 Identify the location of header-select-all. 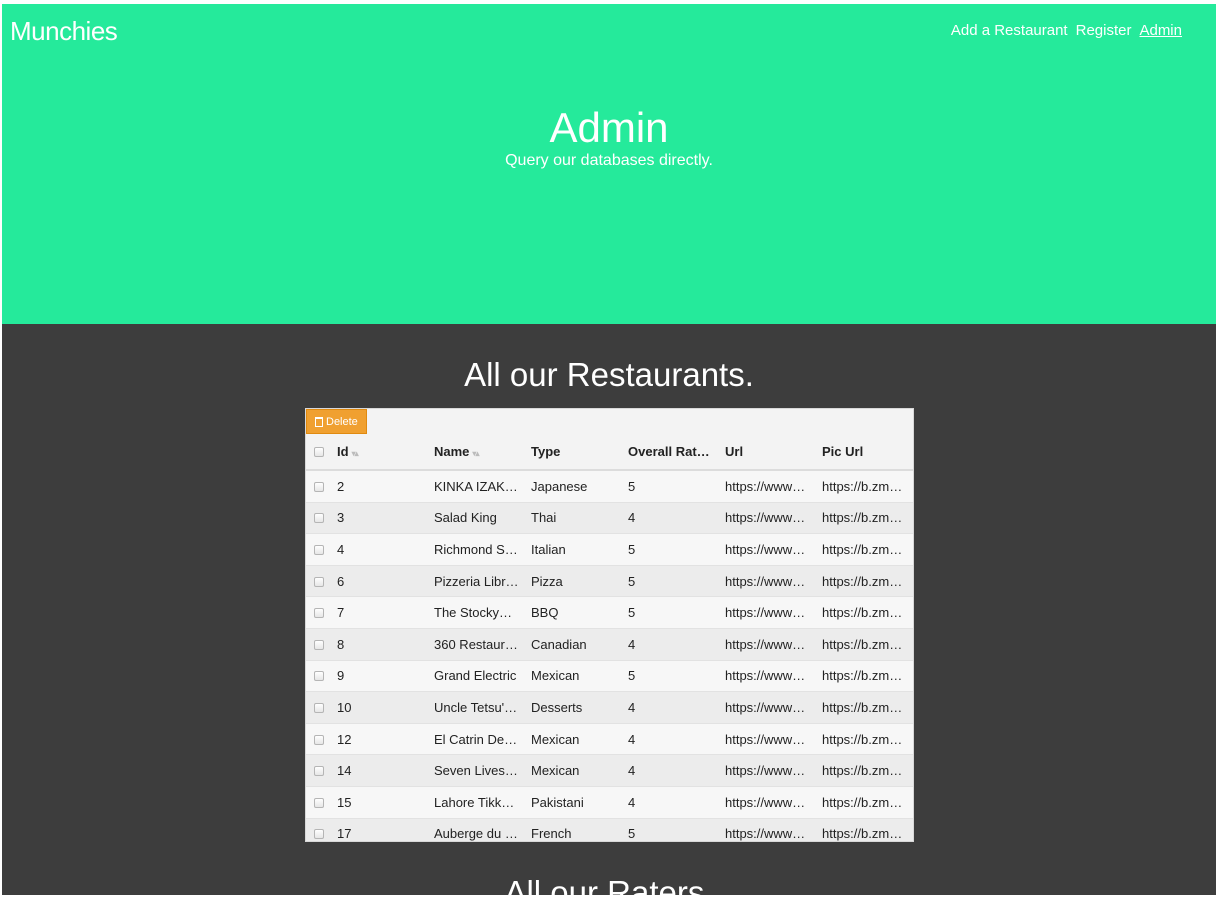
(318, 451).